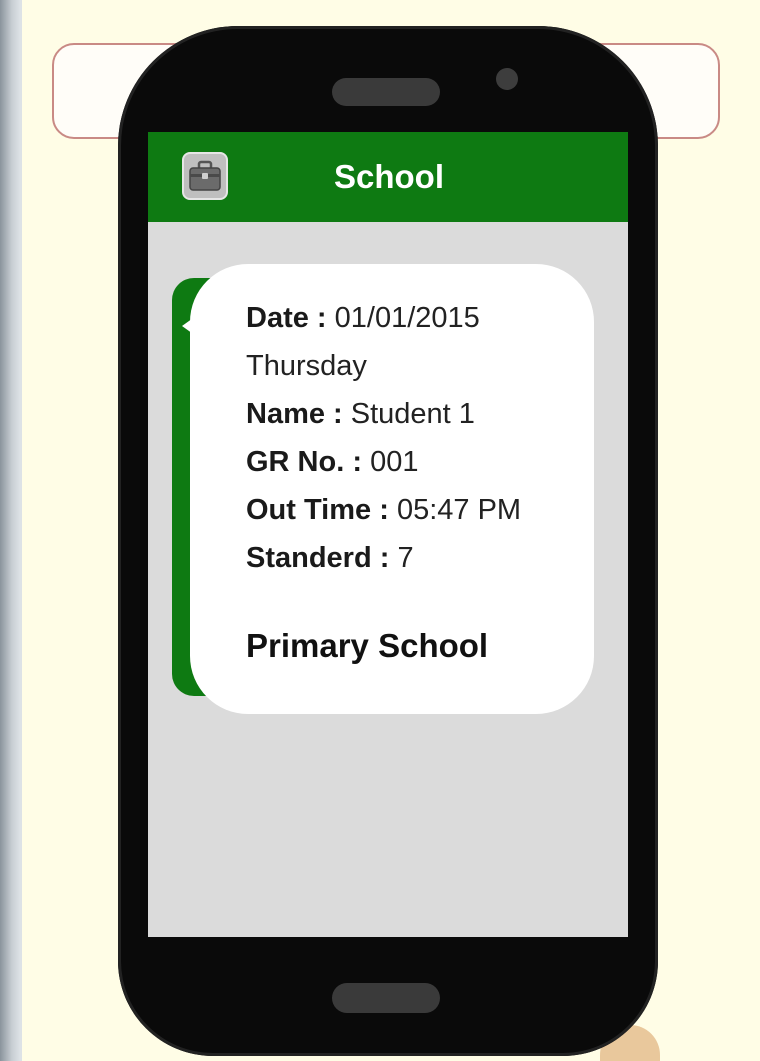  Describe the element at coordinates (286, 318) in the screenshot. I see `date-label: Date :` at that location.